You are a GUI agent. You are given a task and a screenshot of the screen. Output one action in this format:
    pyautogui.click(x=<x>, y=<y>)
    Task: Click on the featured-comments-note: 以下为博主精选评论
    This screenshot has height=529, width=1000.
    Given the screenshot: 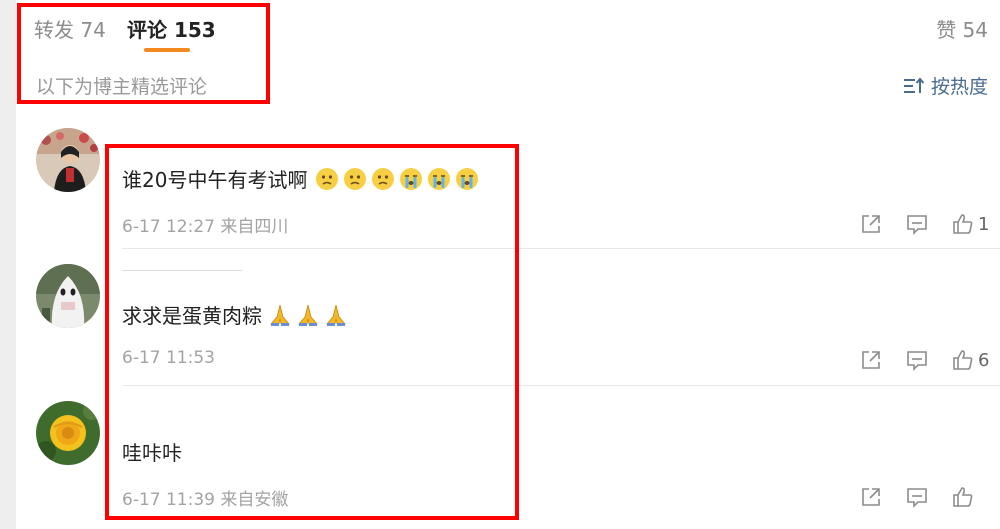 What is the action you would take?
    pyautogui.click(x=122, y=87)
    